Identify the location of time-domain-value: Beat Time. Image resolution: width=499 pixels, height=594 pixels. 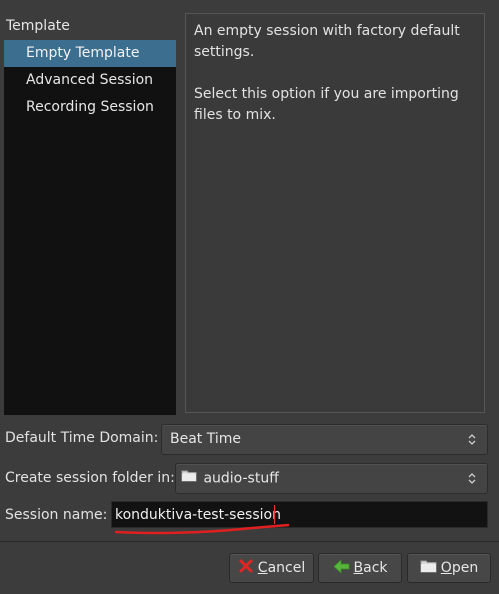
(205, 439).